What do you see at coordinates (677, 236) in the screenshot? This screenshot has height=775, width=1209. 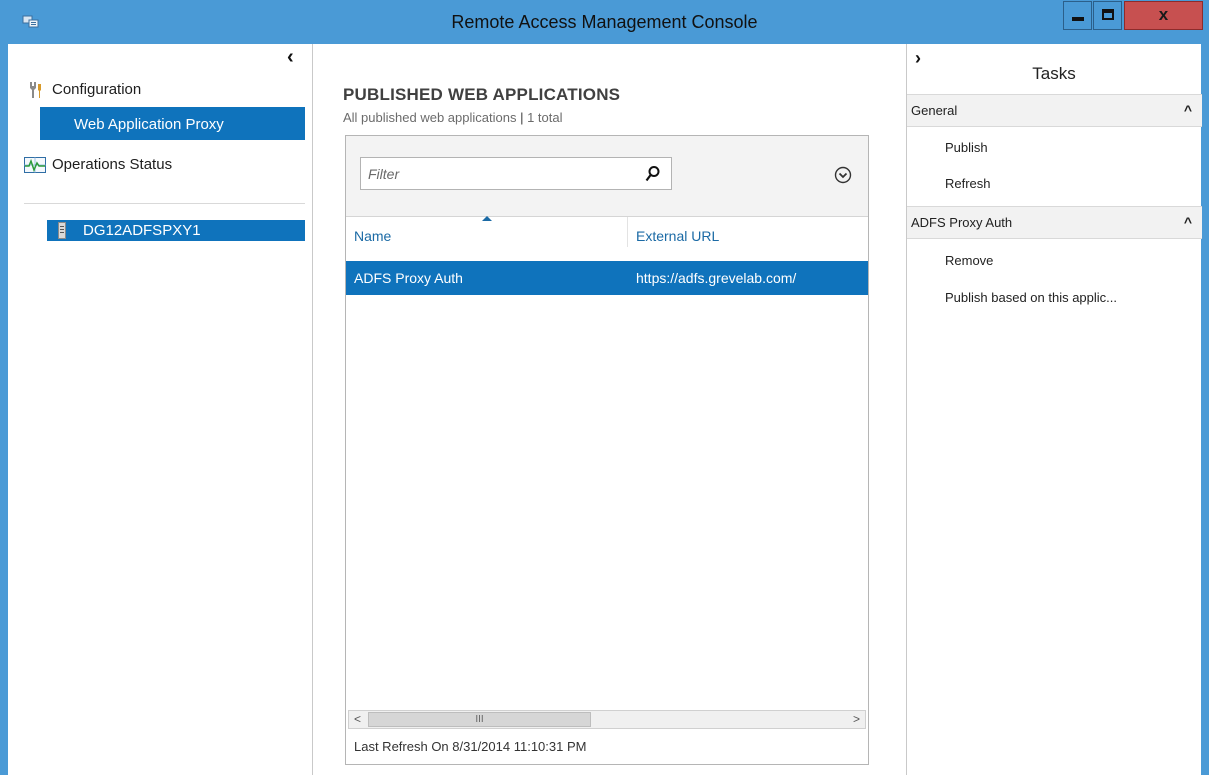 I see `column-header-external-url: External URL` at bounding box center [677, 236].